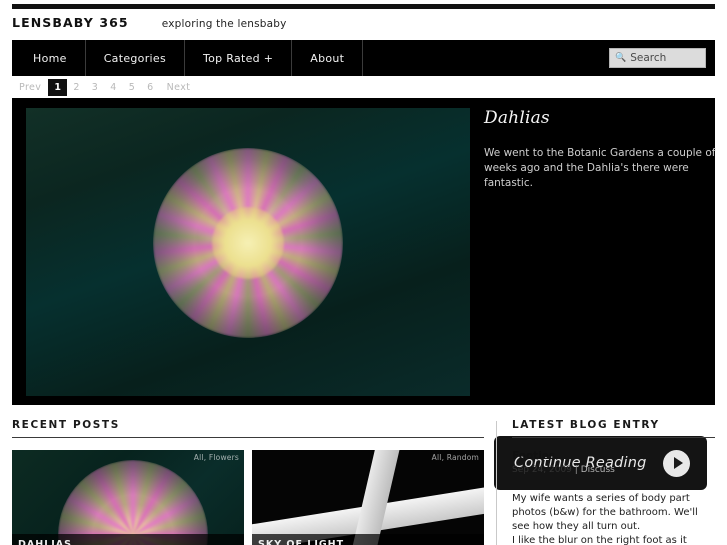  I want to click on pagination-next: Next, so click(179, 87).